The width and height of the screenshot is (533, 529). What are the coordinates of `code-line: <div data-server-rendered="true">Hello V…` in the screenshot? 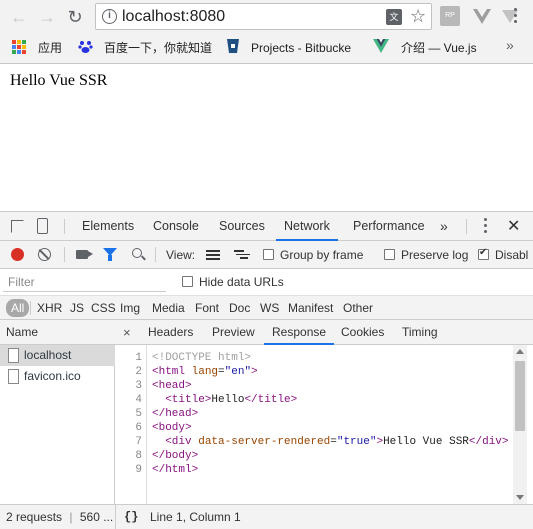 It's located at (337, 442).